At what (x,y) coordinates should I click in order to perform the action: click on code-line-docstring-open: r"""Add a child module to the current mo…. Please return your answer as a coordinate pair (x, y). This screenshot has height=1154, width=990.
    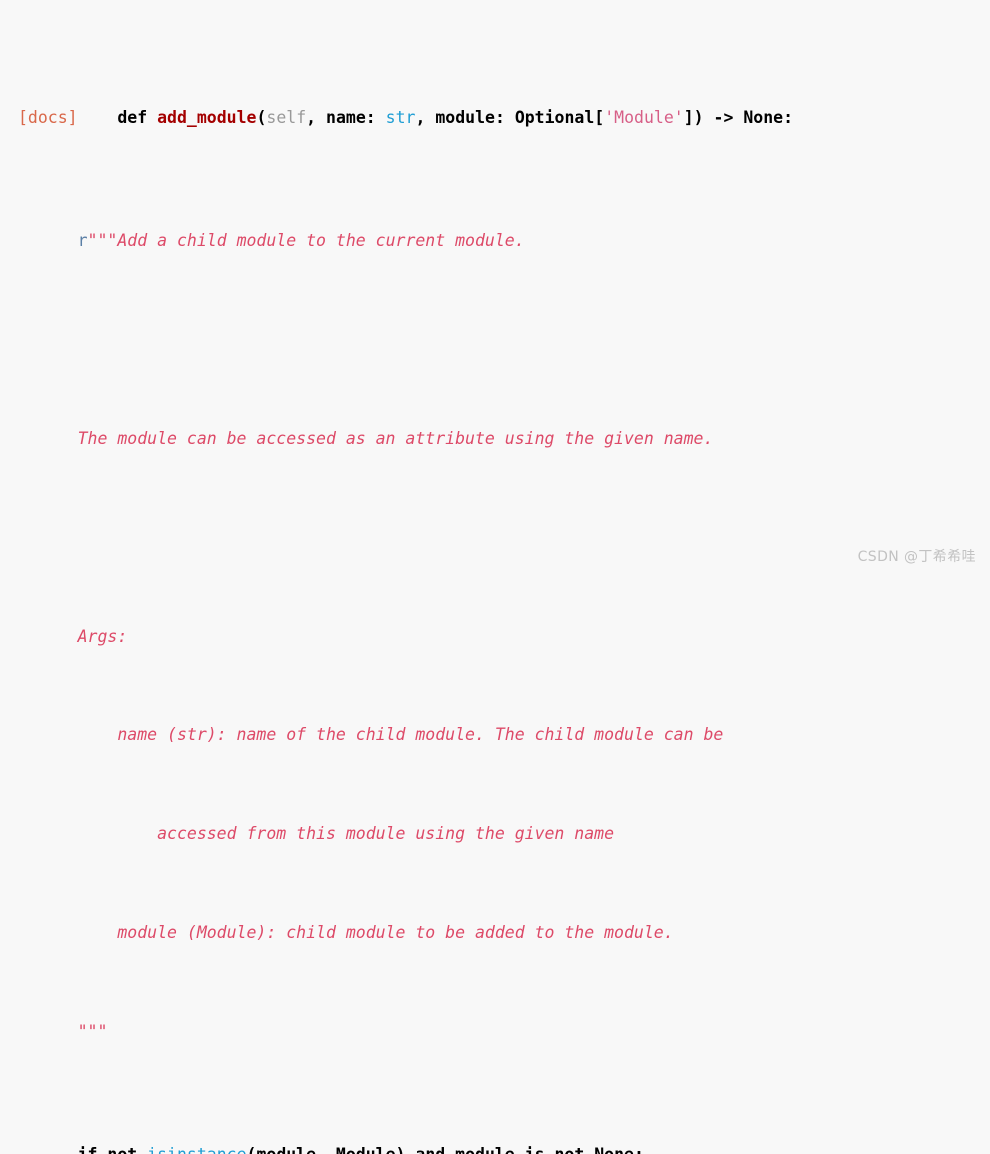
    Looking at the image, I should click on (446, 241).